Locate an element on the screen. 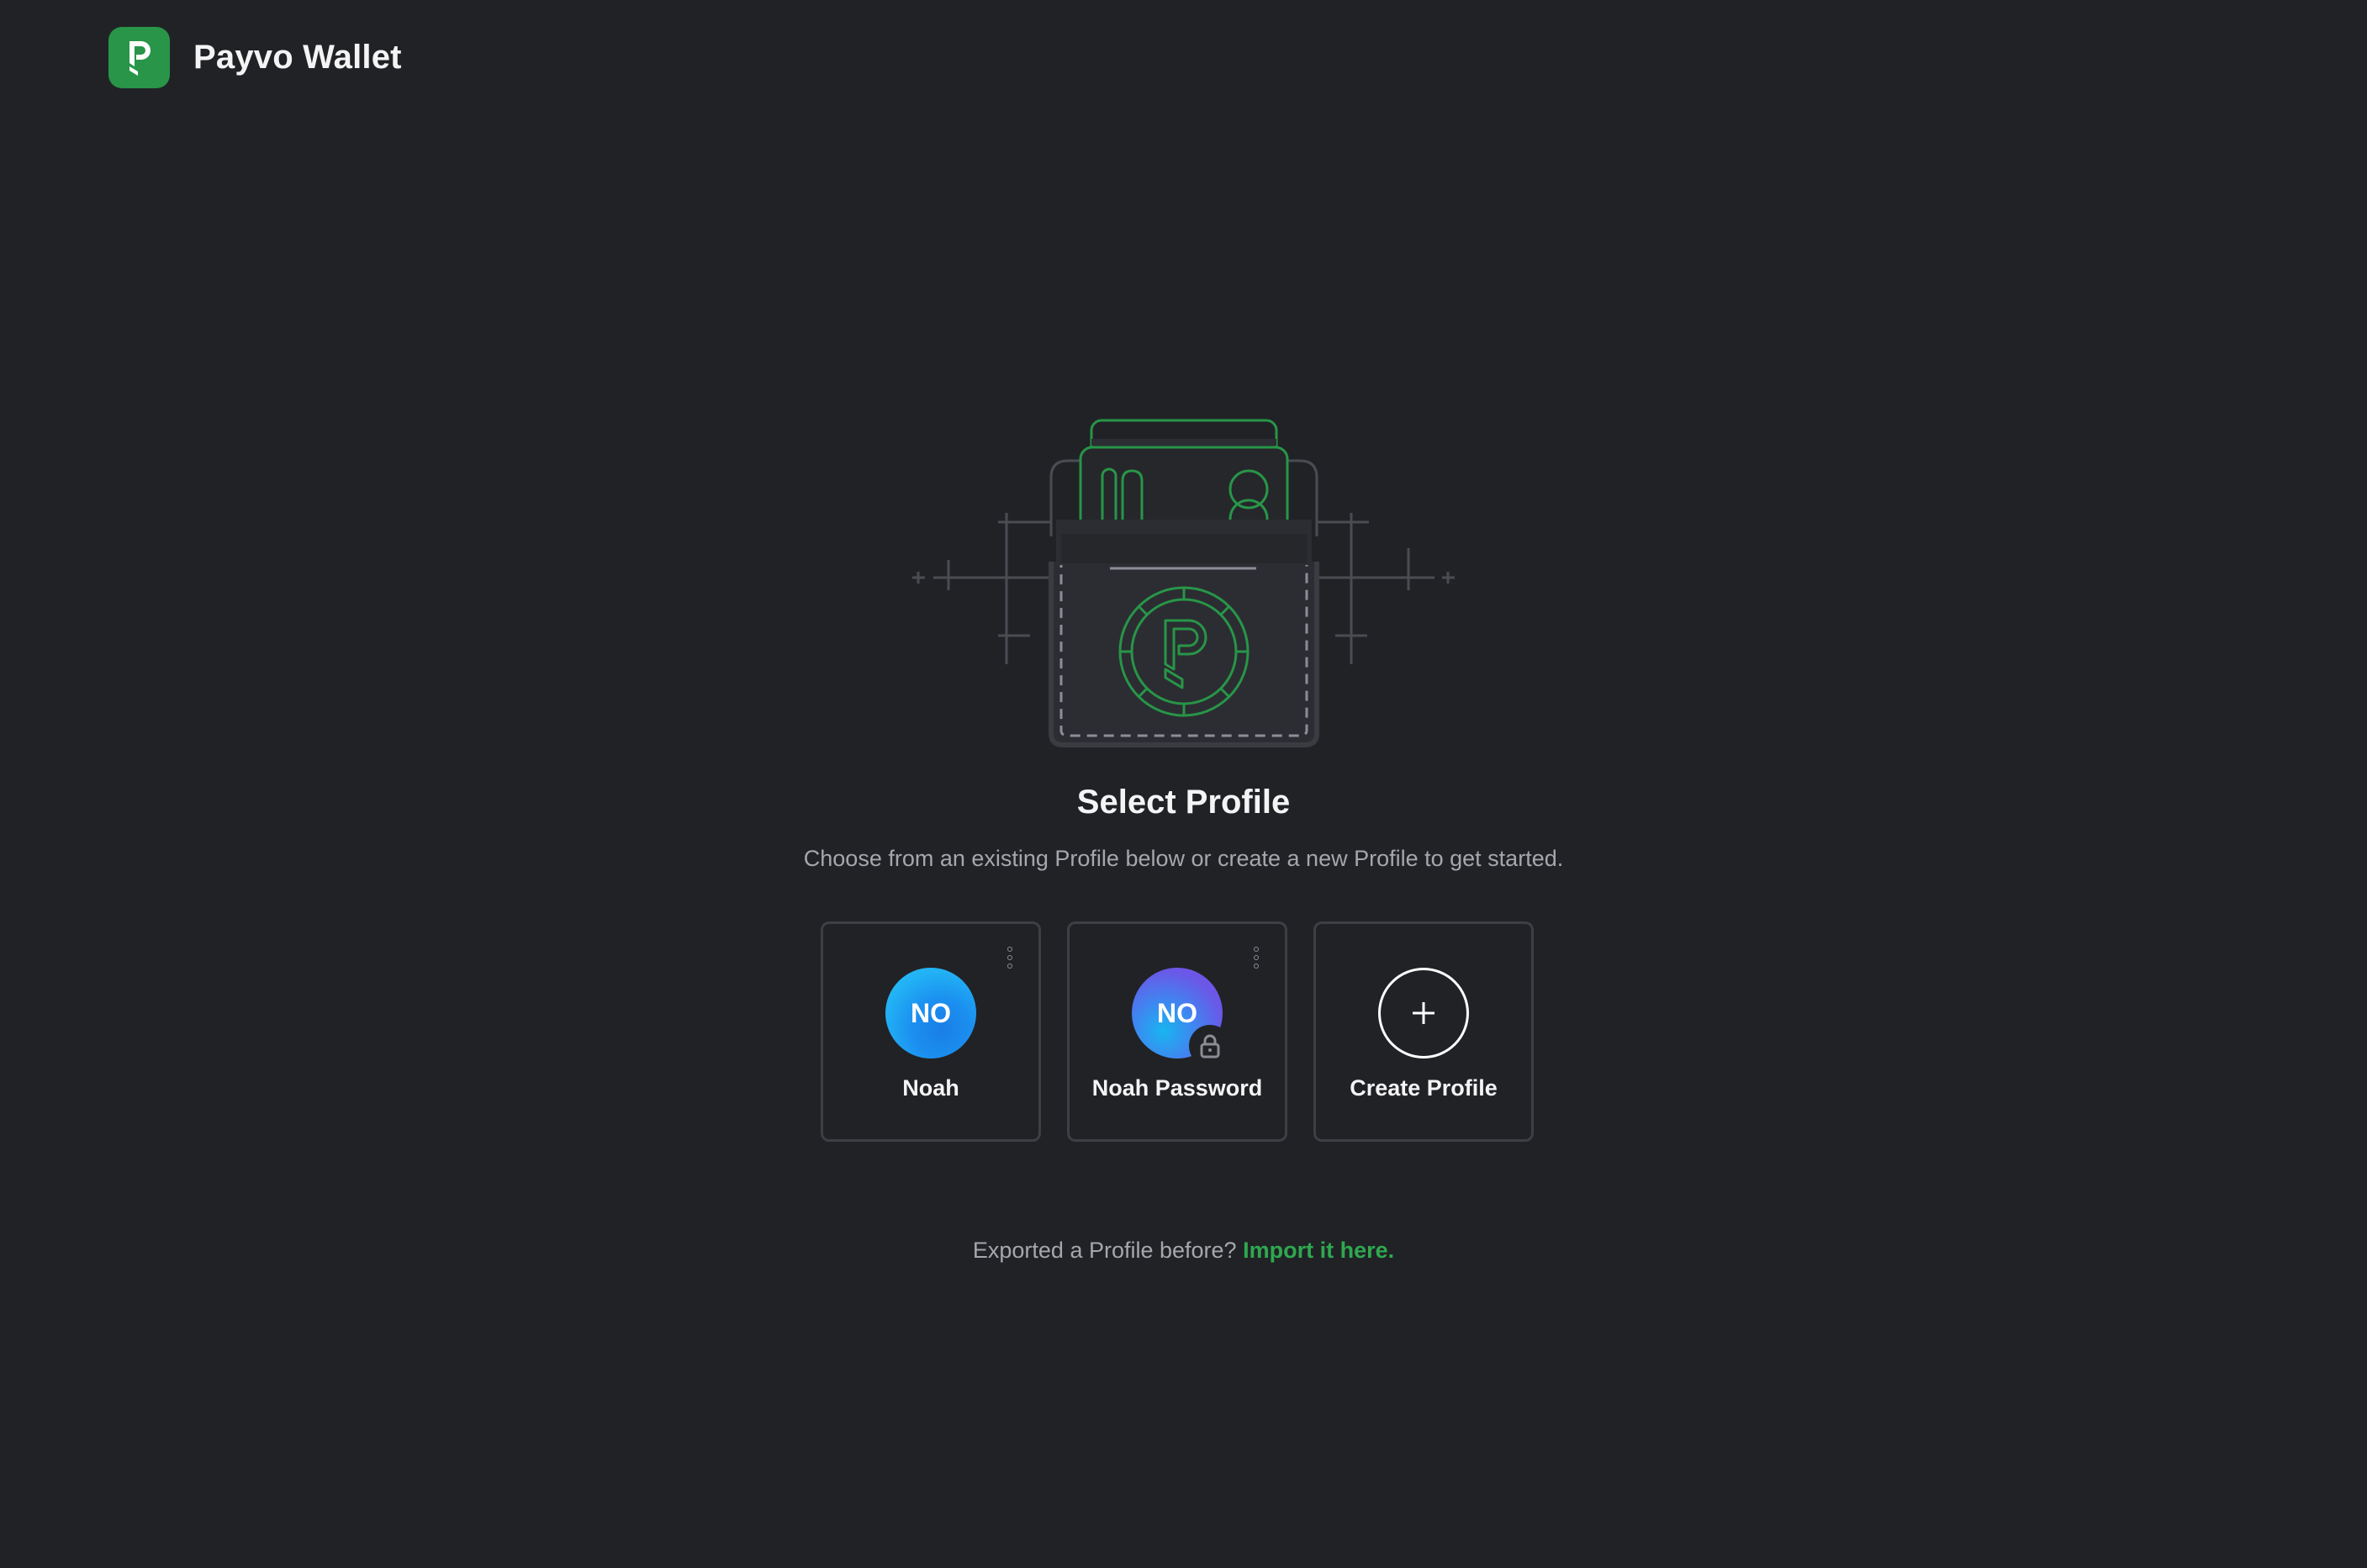 The image size is (2367, 1568). profile-card-noah: NO Noah is located at coordinates (931, 1031).